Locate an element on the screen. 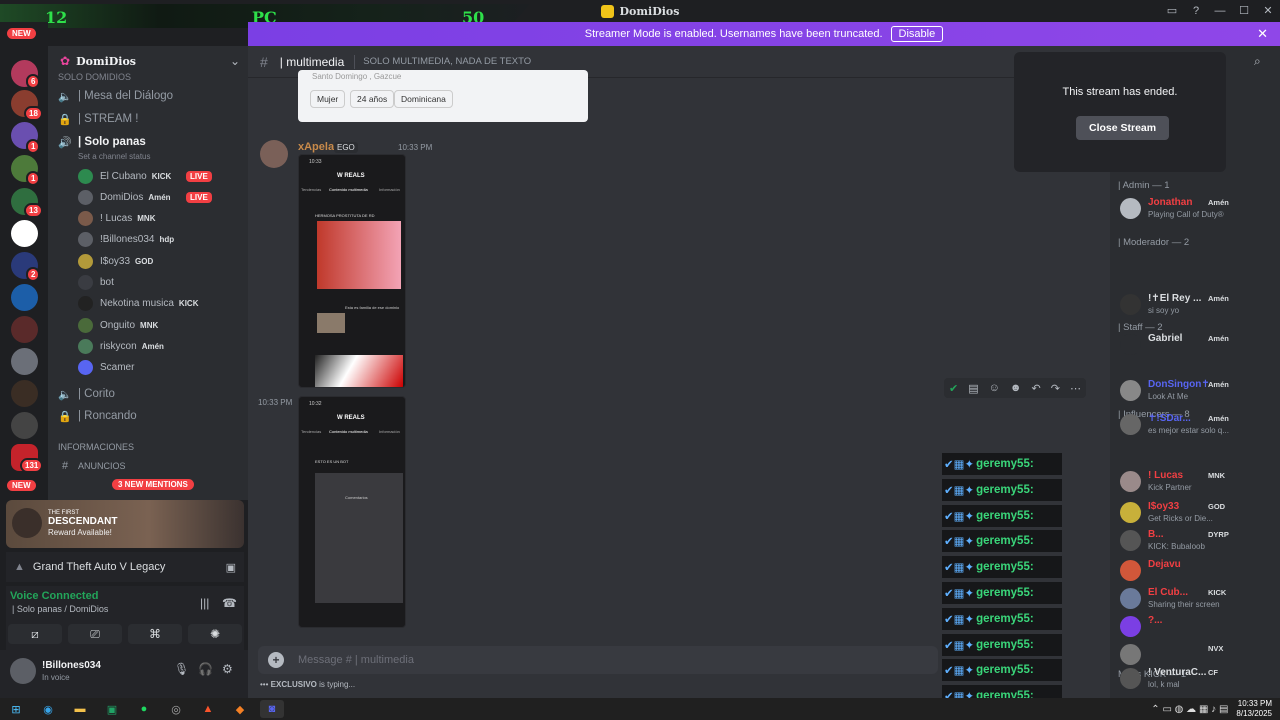 Image resolution: width=1280 pixels, height=720 pixels. member-item: ! VenturaC... CF lol, k mal is located at coordinates (1199, 679).